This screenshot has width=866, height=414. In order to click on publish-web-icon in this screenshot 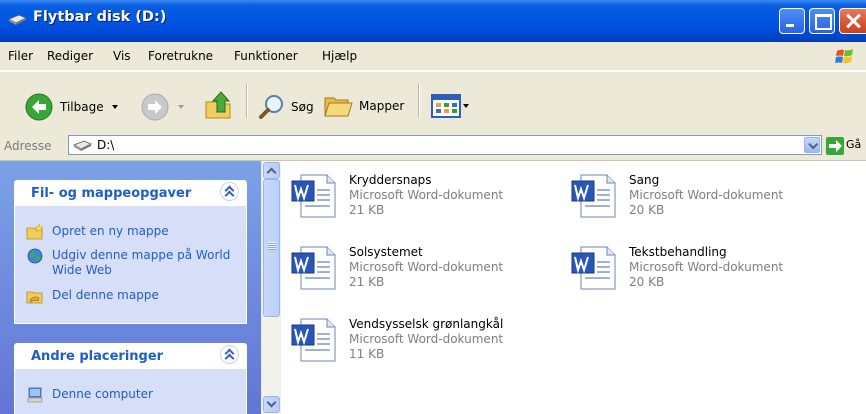, I will do `click(35, 256)`.